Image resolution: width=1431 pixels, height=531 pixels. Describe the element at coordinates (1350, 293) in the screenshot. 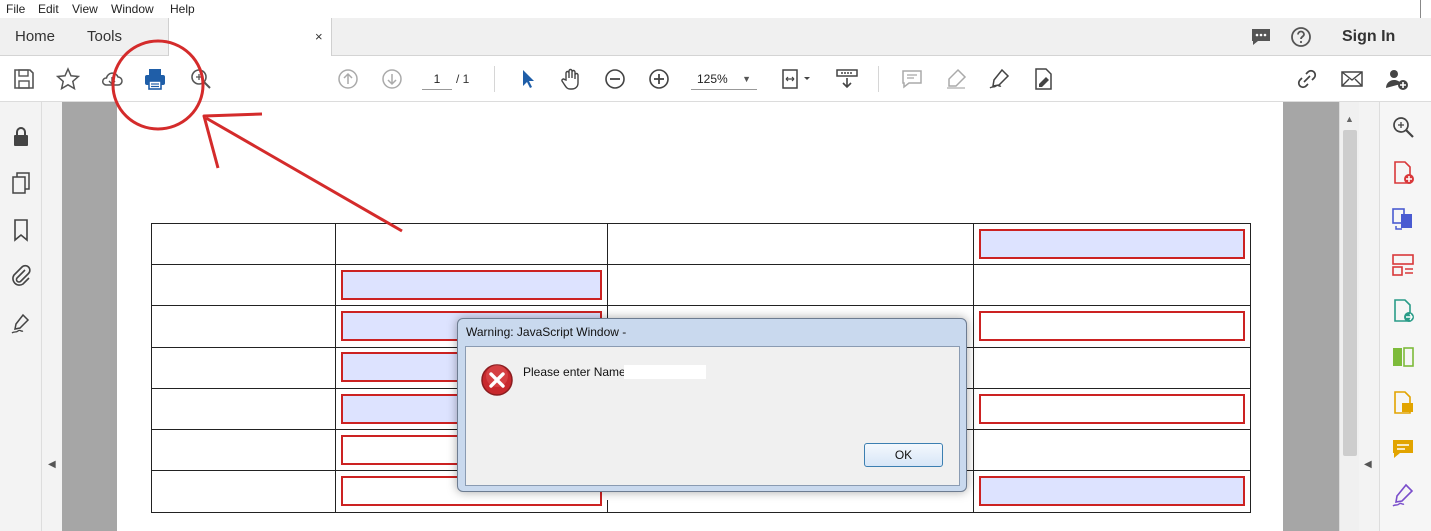

I see `scroll-thumb` at that location.